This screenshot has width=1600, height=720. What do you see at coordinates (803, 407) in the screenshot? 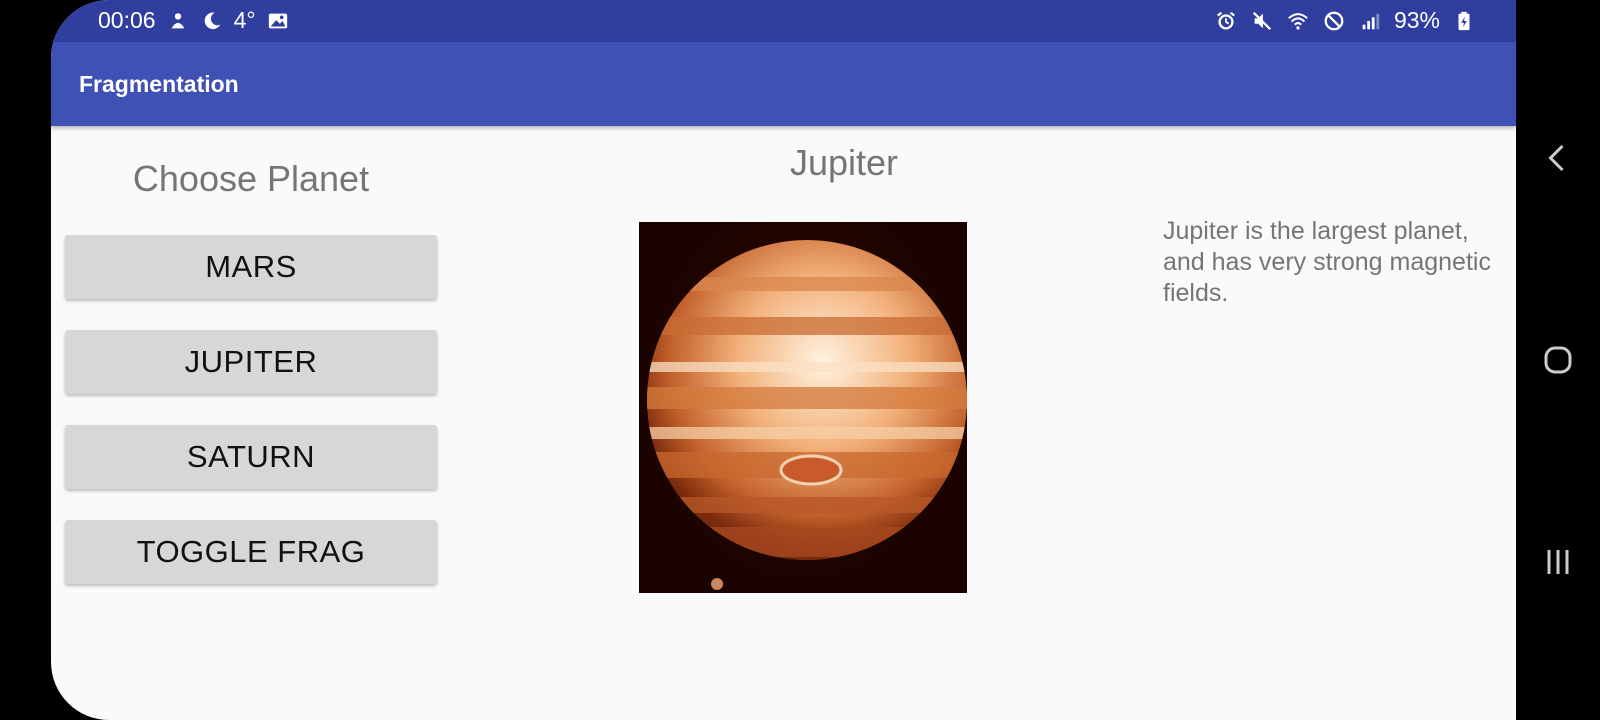
I see `planet-image` at bounding box center [803, 407].